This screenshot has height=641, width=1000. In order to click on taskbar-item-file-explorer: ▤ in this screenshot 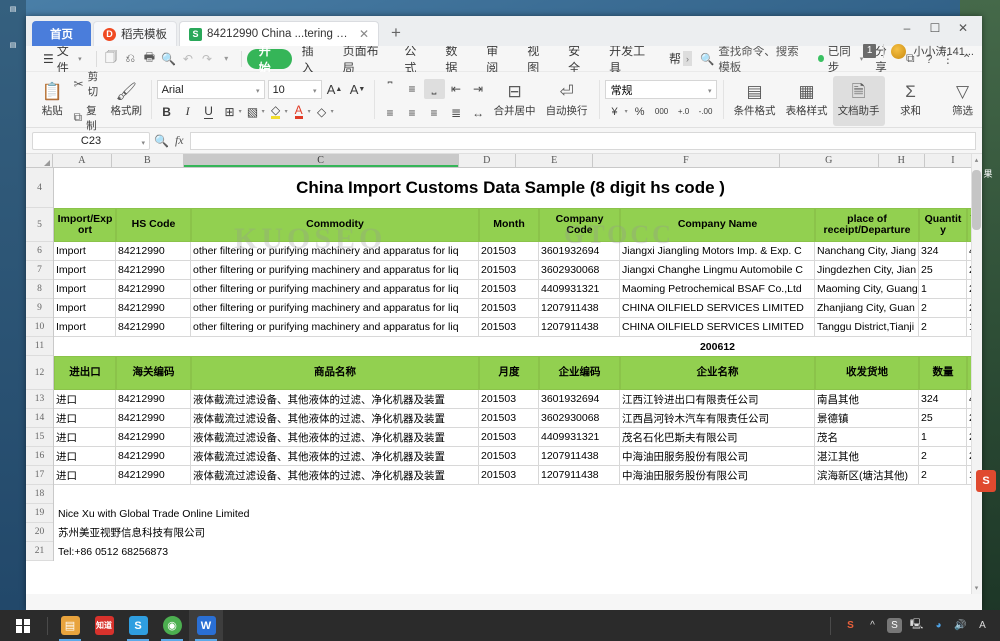, I will do `click(70, 625)`.